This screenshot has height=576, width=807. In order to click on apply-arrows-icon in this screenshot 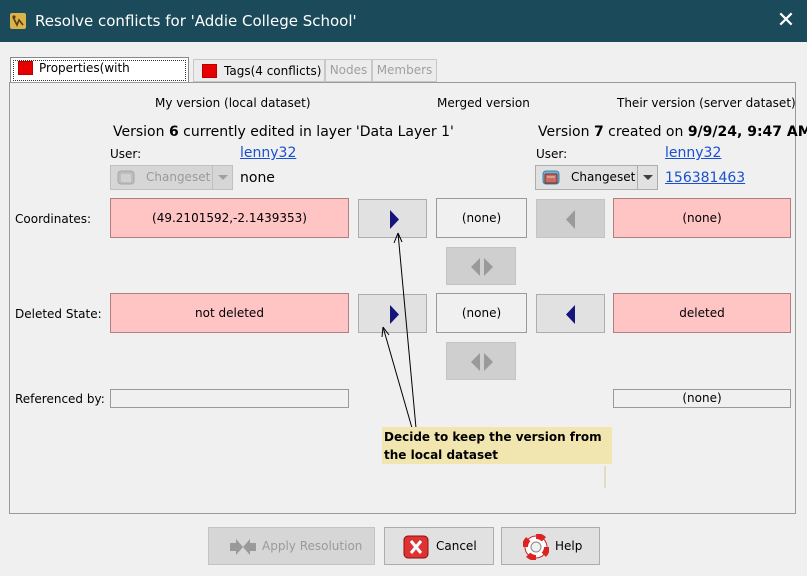, I will do `click(243, 547)`.